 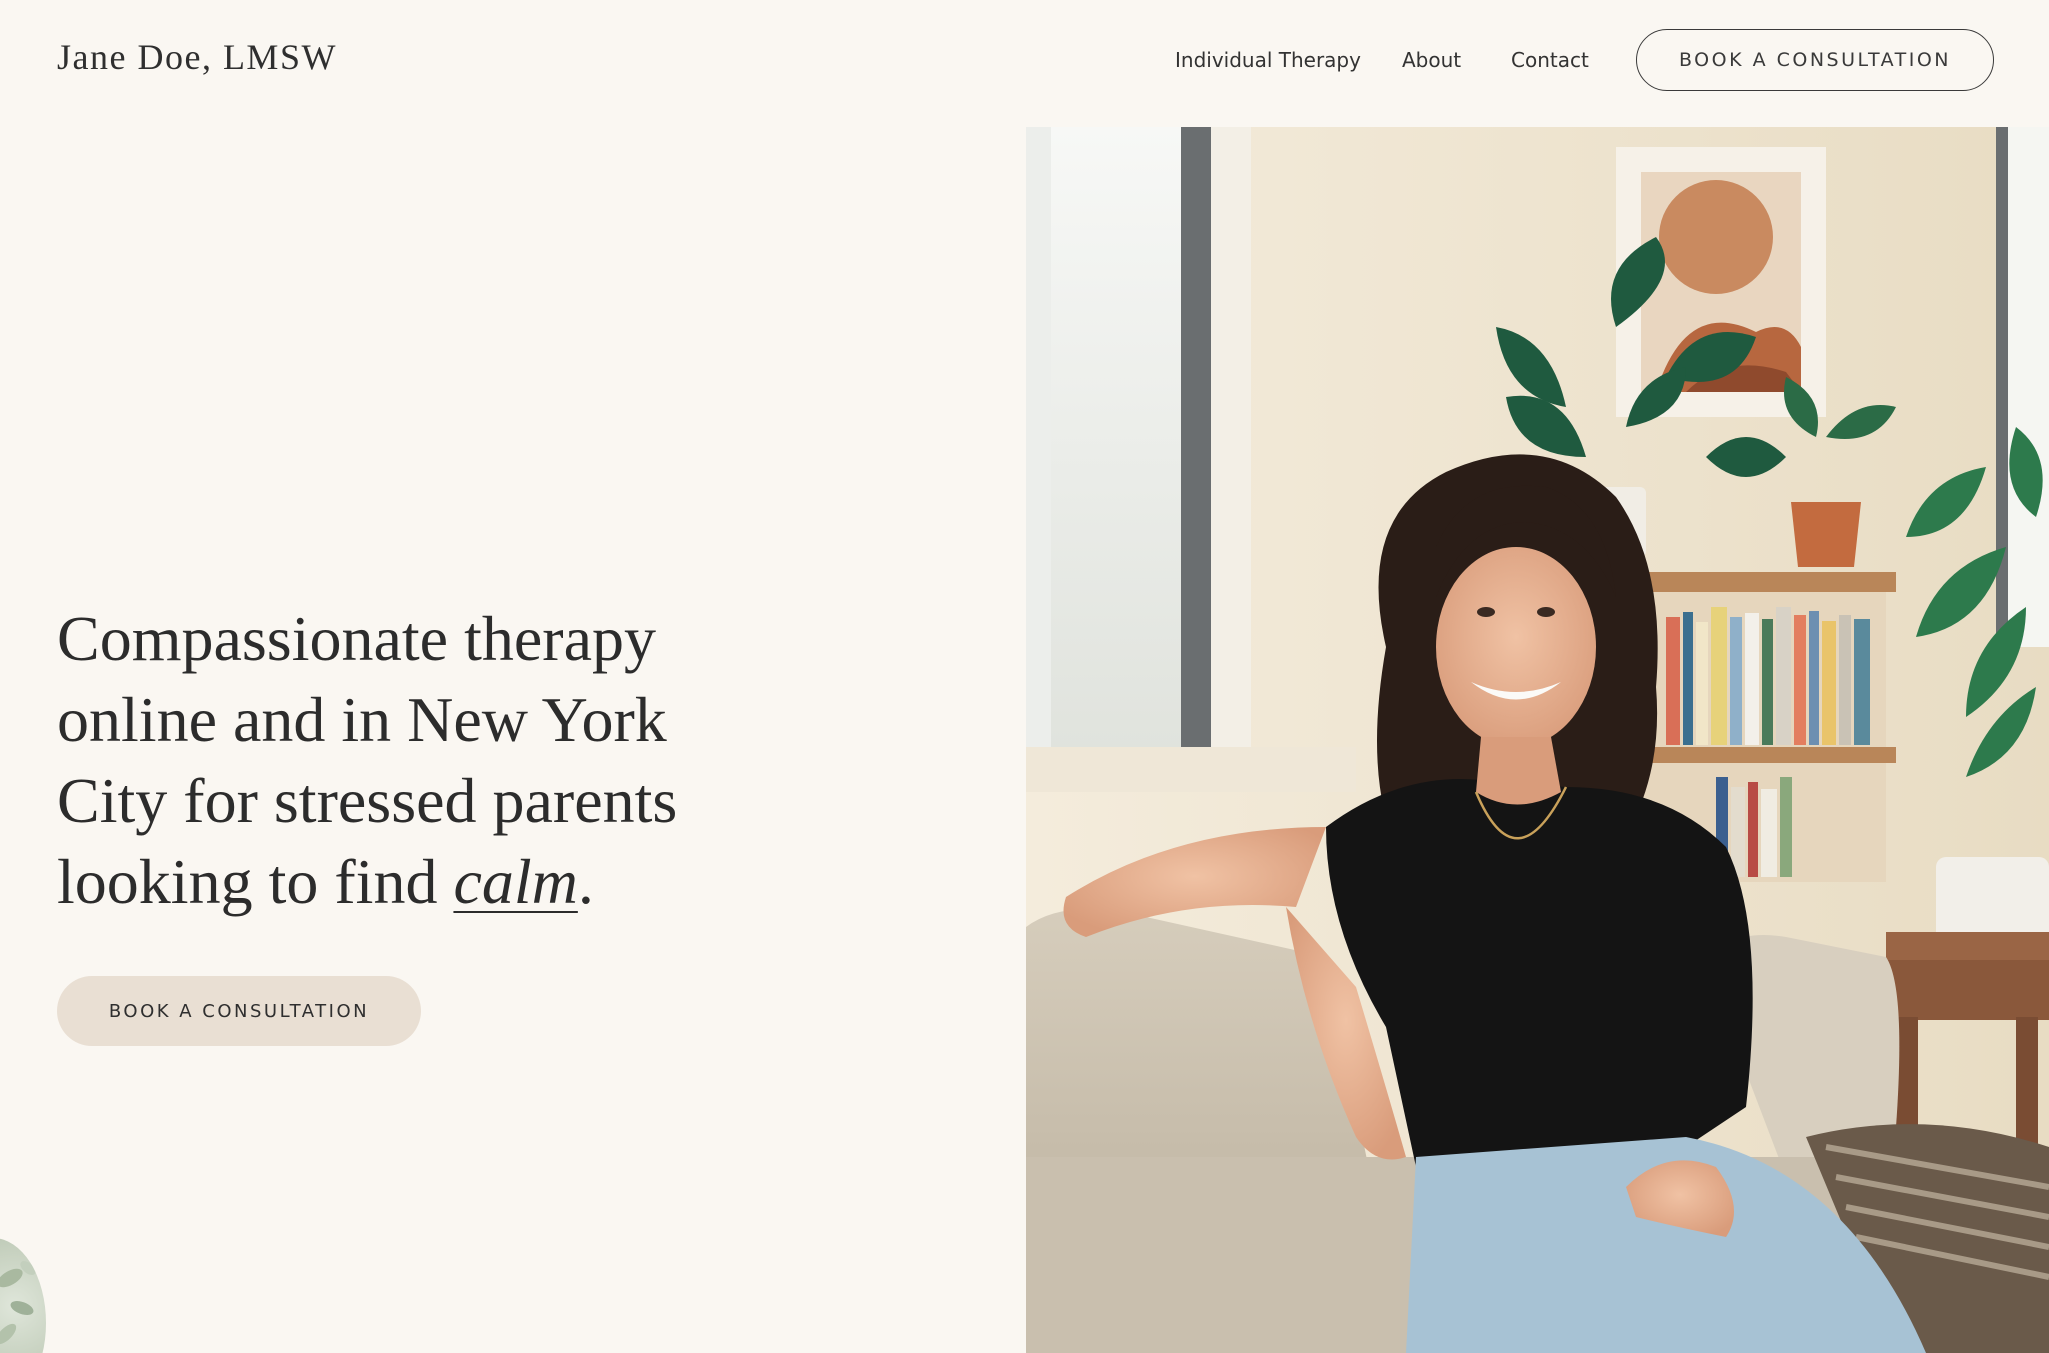 What do you see at coordinates (239, 1011) in the screenshot?
I see `hero-book-consultation-button: BOOK A CONSULTATION` at bounding box center [239, 1011].